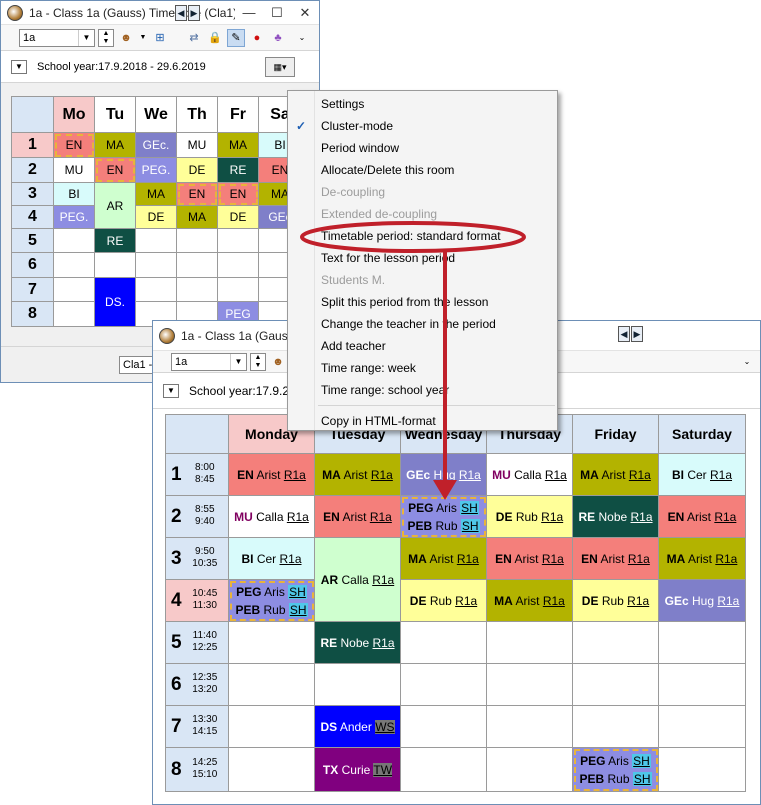 This screenshot has height=805, width=761. Describe the element at coordinates (280, 66) in the screenshot. I see `calendar-icon: ▦▾` at that location.